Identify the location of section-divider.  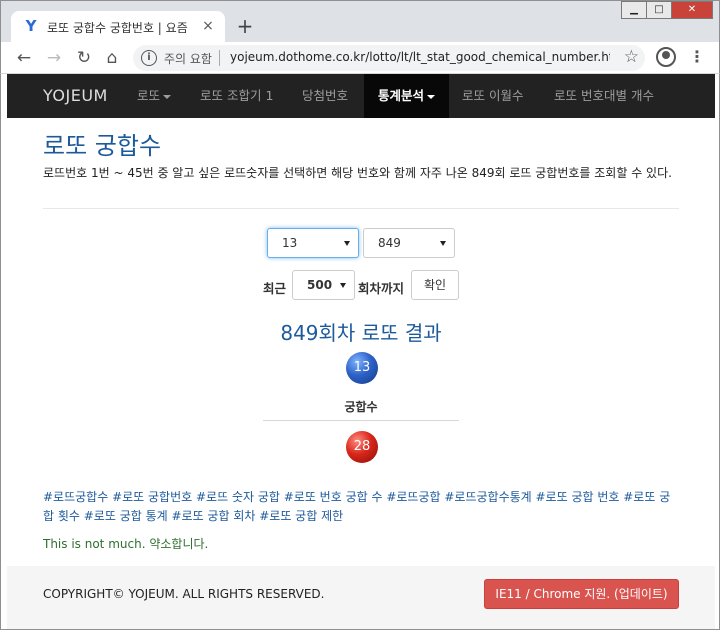
(361, 420).